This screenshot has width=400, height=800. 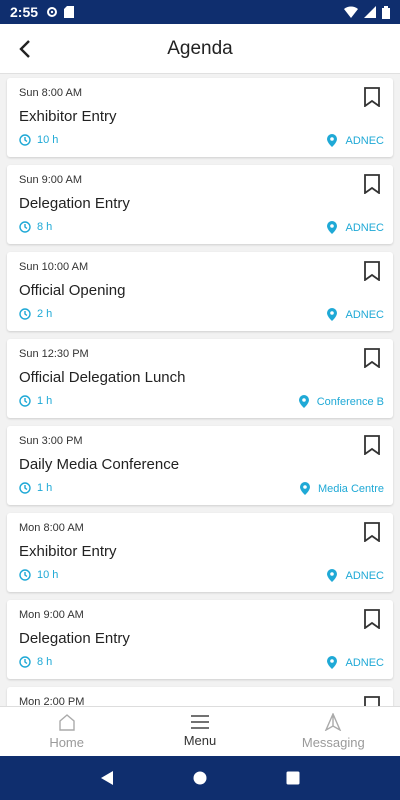 What do you see at coordinates (370, 12) in the screenshot?
I see `signal-icon` at bounding box center [370, 12].